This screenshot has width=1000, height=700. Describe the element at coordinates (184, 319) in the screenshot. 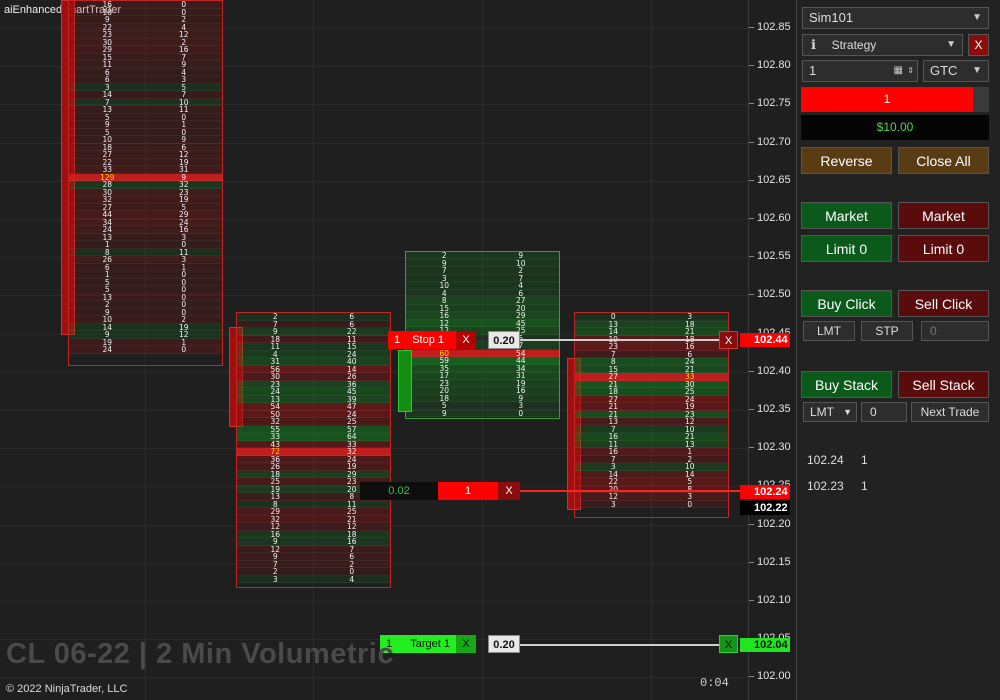

I see `ask-volume: 2` at that location.